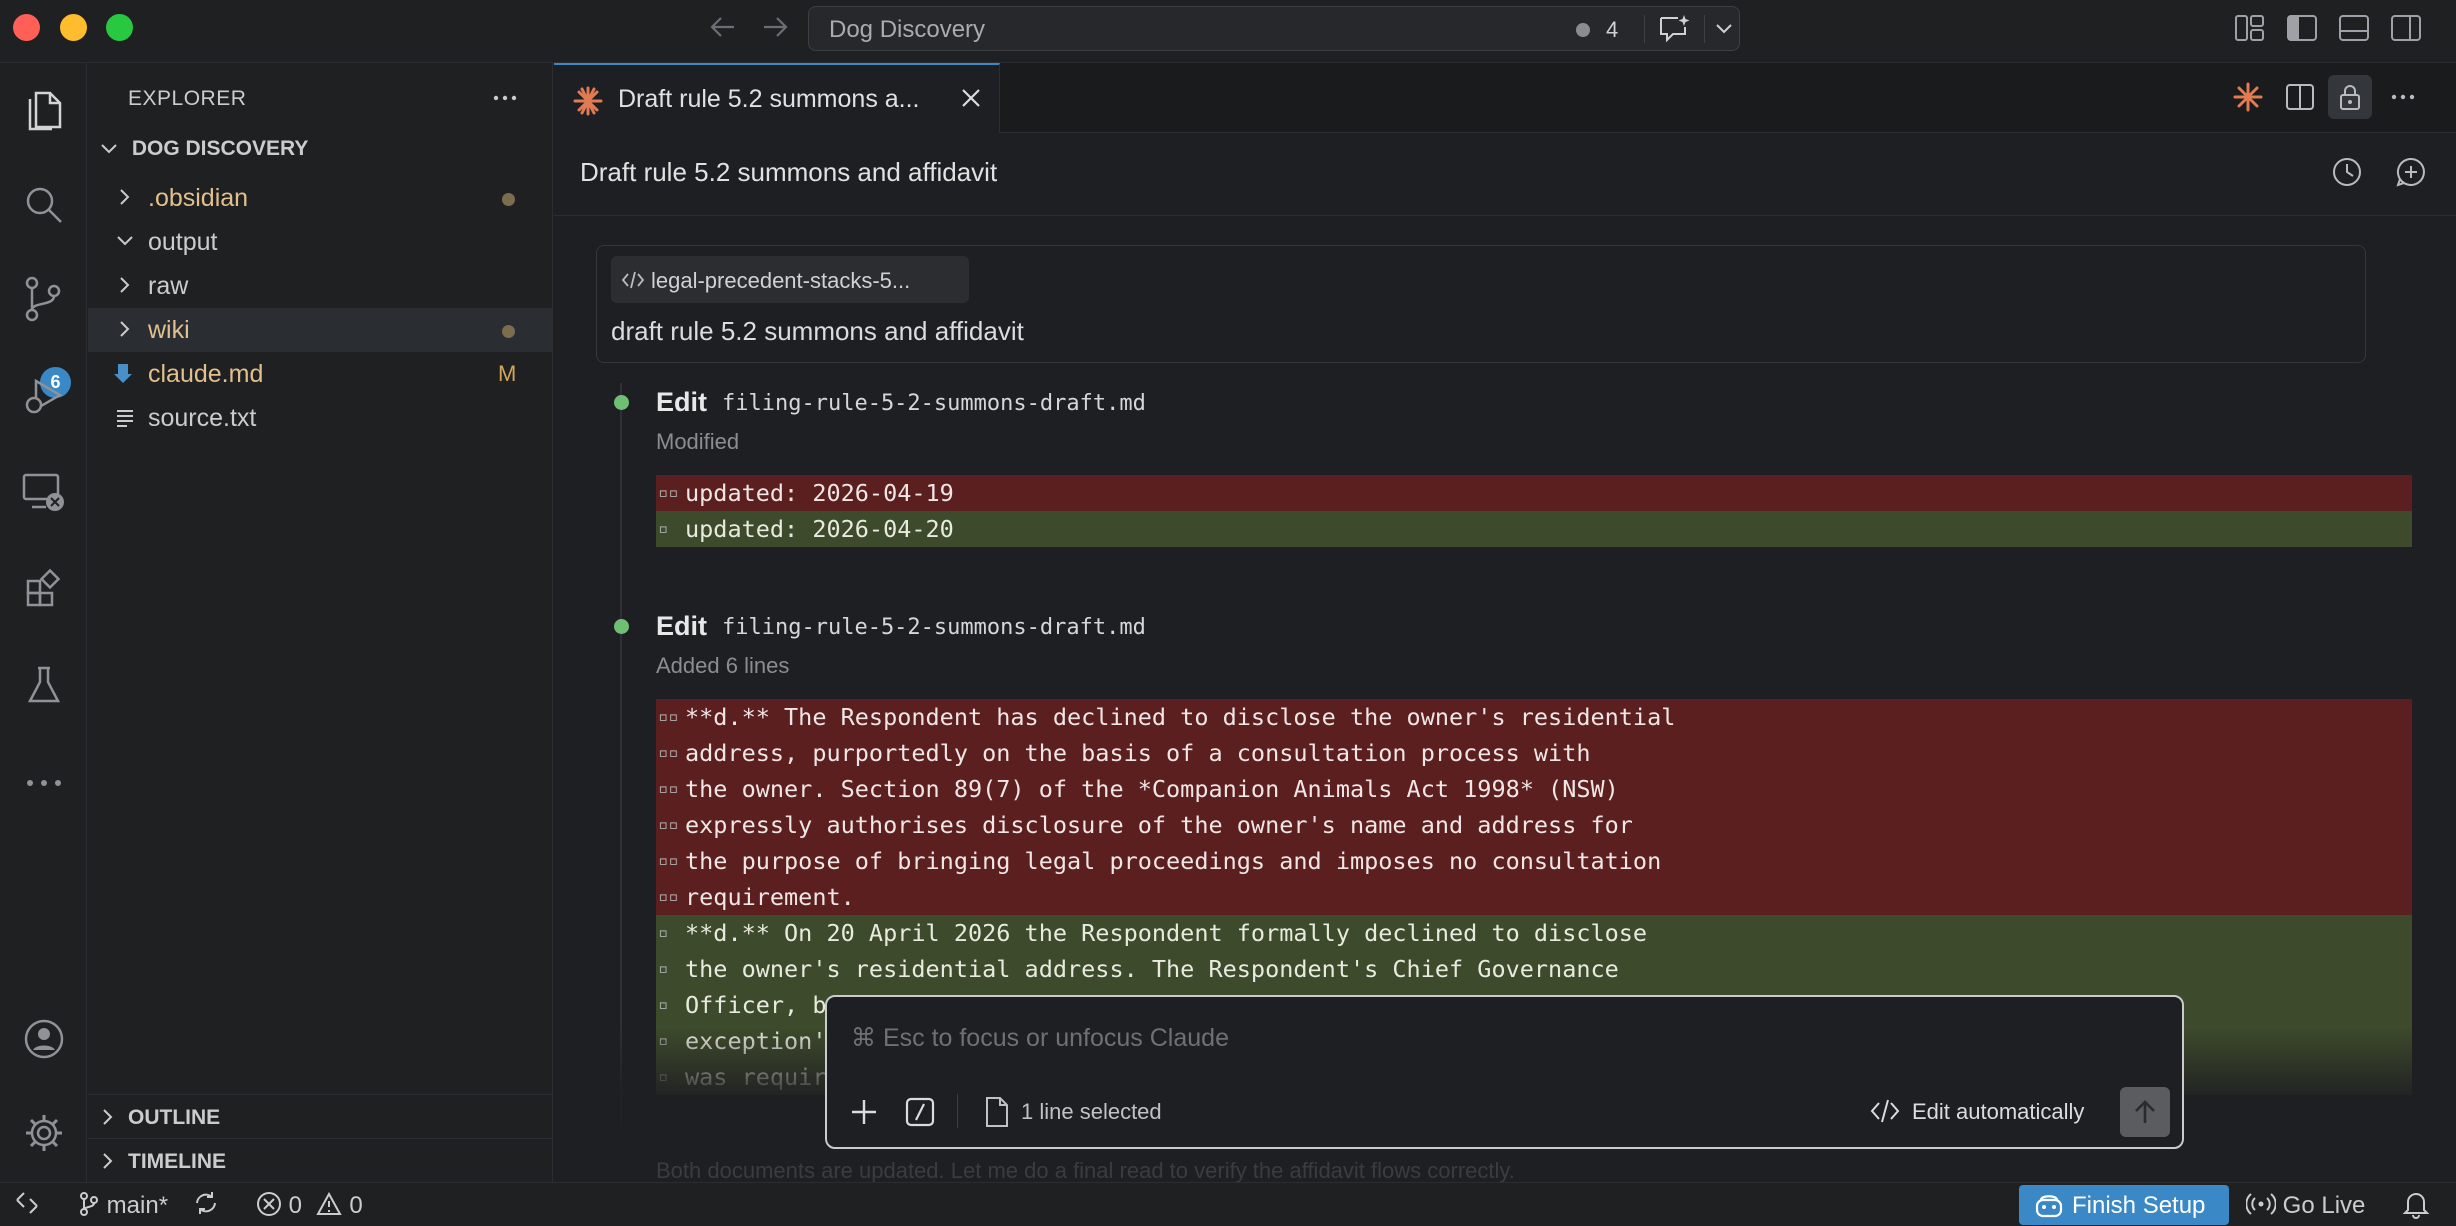 This screenshot has width=2456, height=1226. What do you see at coordinates (220, 148) in the screenshot?
I see `workspace-name: DOG DISCOVERY` at bounding box center [220, 148].